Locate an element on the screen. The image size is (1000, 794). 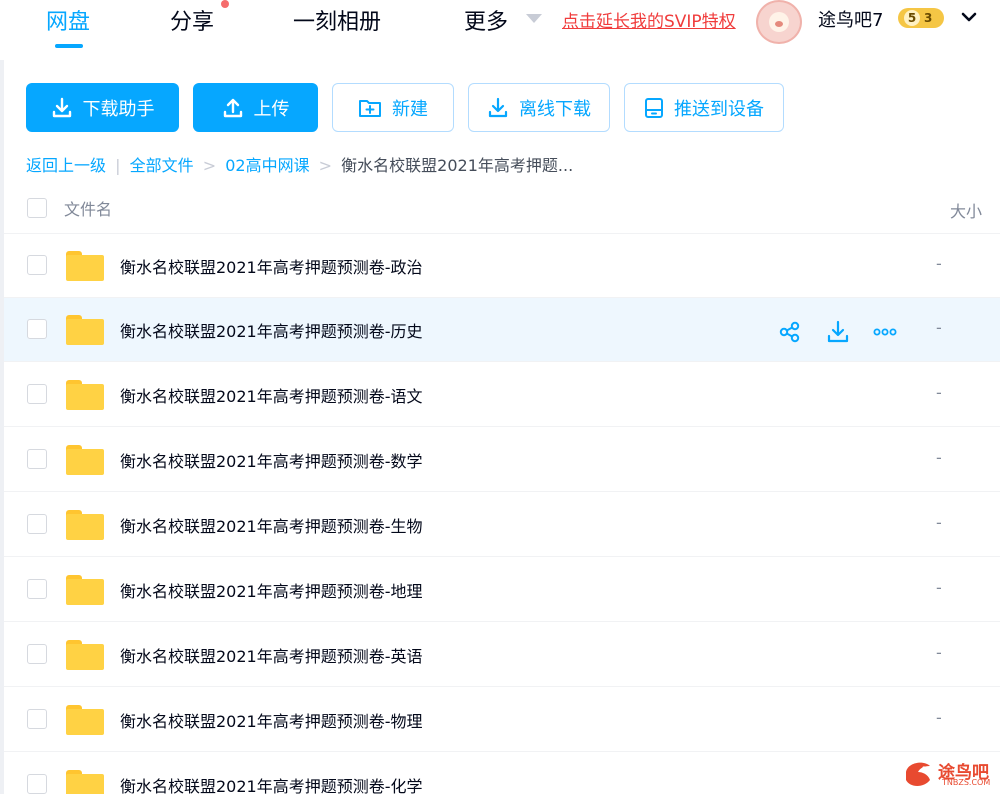
notification-dot is located at coordinates (225, 4).